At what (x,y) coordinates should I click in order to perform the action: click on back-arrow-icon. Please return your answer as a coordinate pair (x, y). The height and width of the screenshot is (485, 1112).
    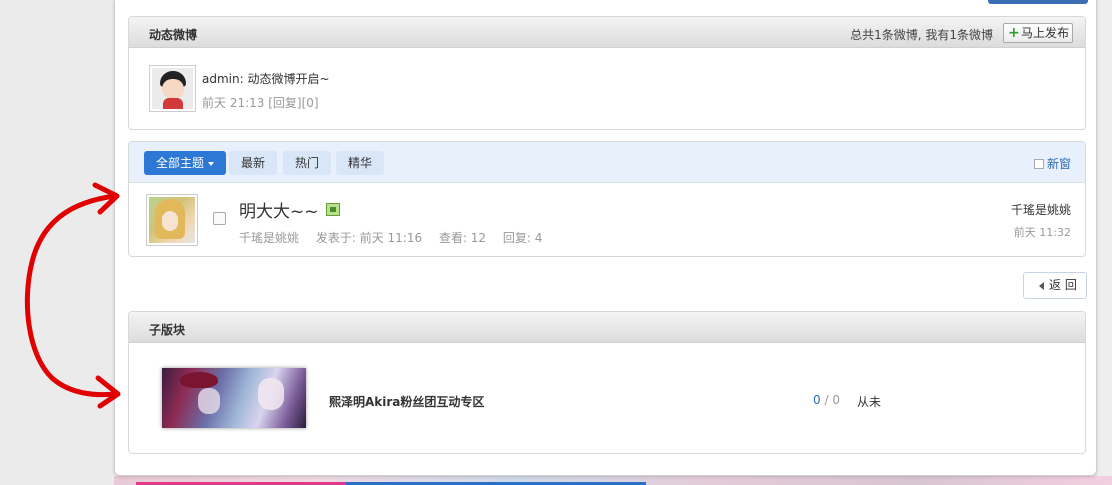
    Looking at the image, I should click on (1041, 286).